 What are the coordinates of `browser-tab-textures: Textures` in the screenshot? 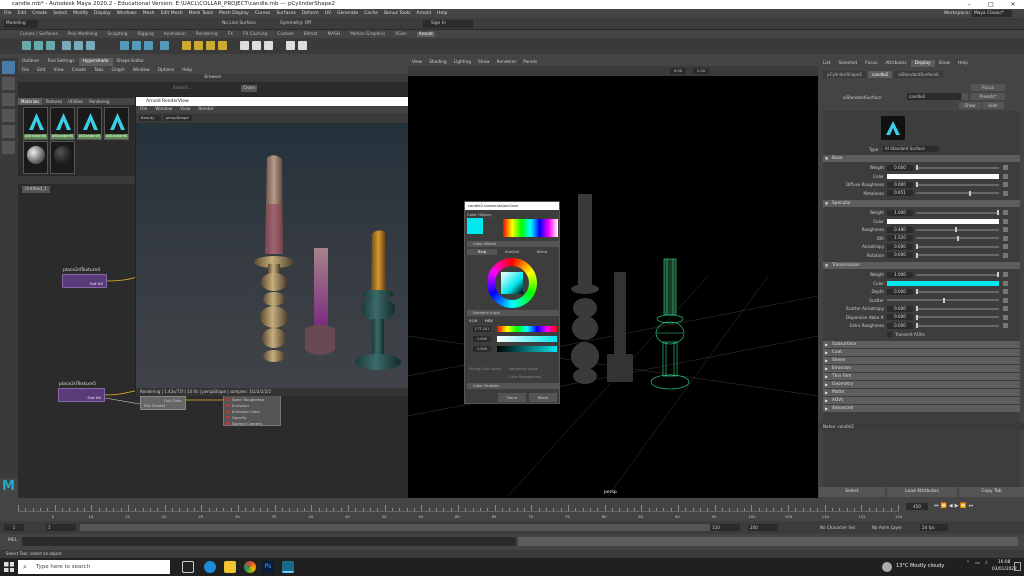 It's located at (53, 101).